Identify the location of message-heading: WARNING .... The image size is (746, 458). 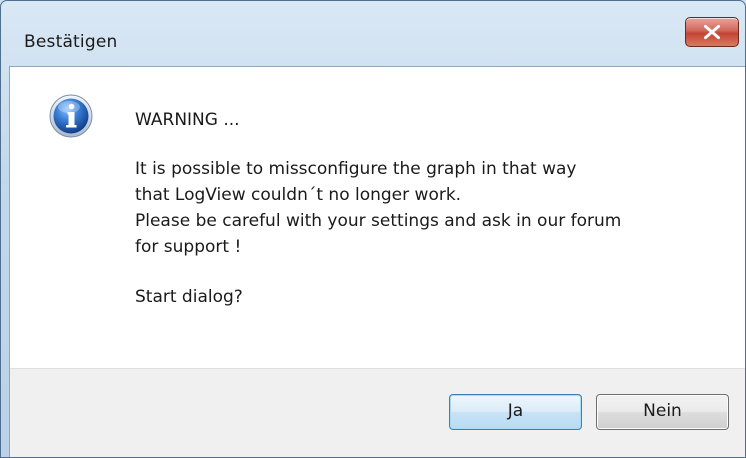
(187, 120).